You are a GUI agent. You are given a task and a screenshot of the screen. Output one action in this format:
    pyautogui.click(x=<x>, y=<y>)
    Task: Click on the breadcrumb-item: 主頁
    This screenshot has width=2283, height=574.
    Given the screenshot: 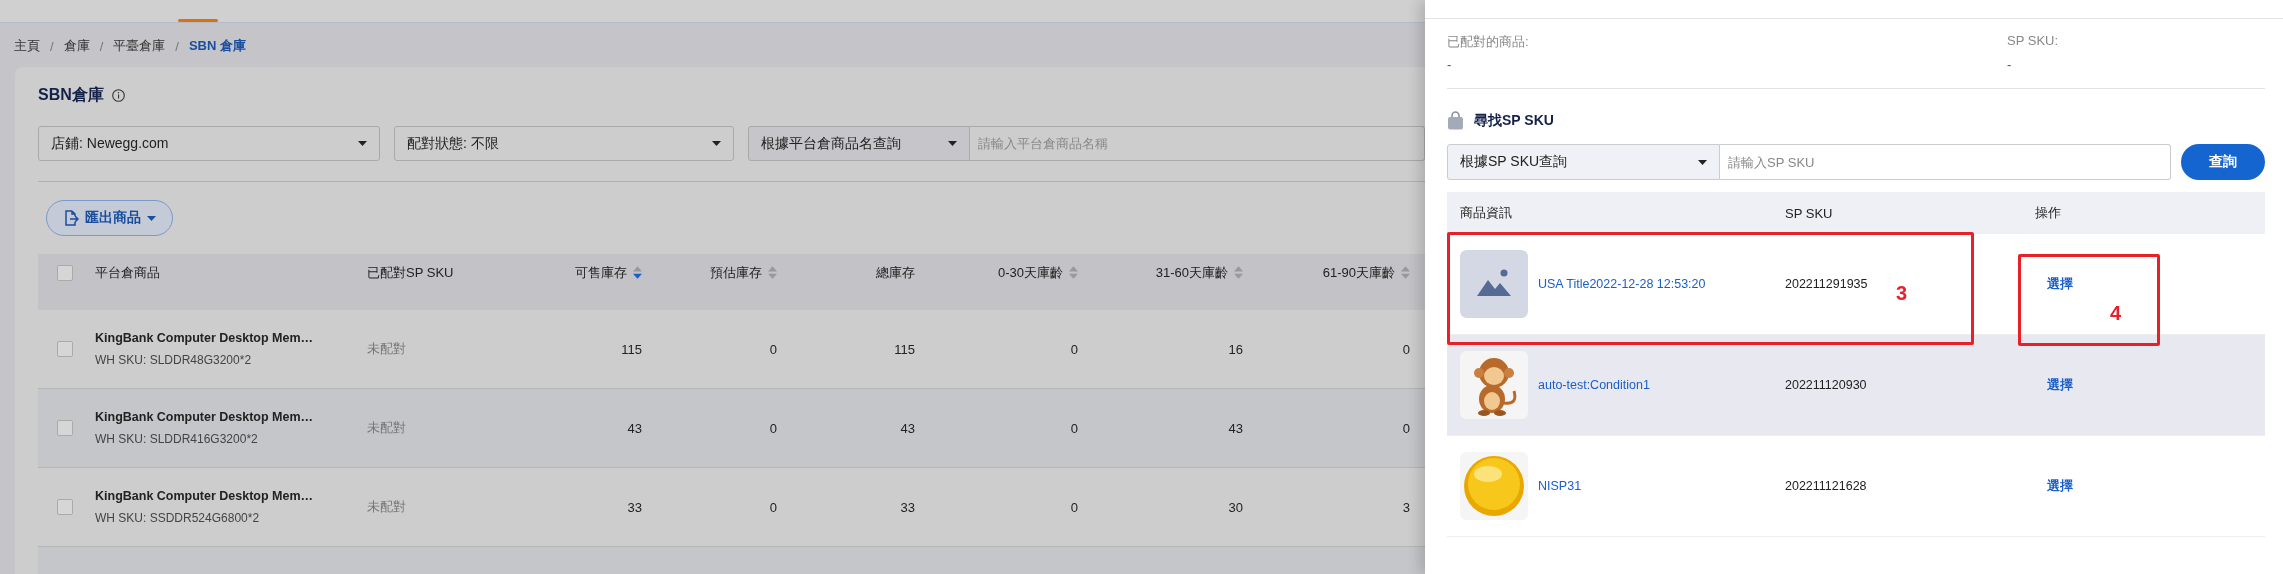 What is the action you would take?
    pyautogui.click(x=27, y=46)
    